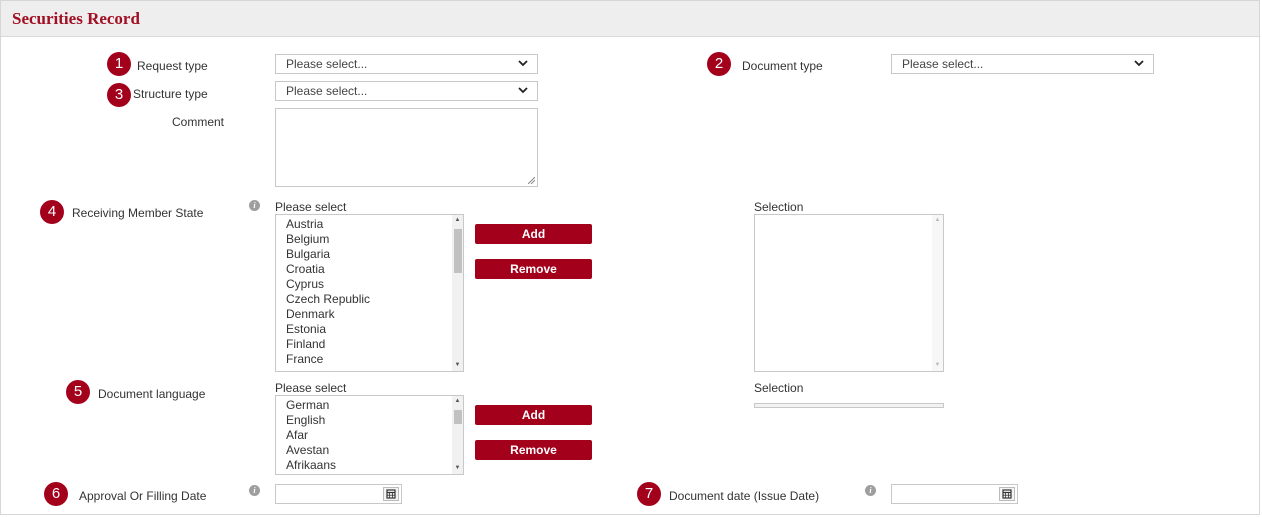 The height and width of the screenshot is (517, 1262). Describe the element at coordinates (56, 494) in the screenshot. I see `step-badge-6: 6` at that location.